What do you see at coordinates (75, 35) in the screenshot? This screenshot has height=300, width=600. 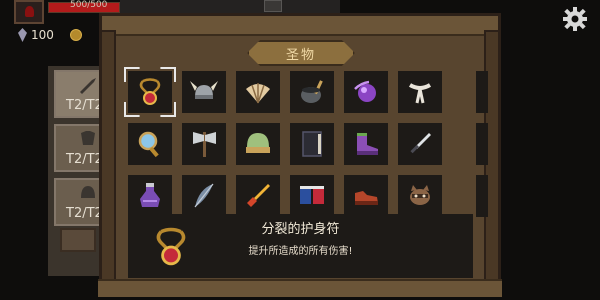 I see `coin-icon` at bounding box center [75, 35].